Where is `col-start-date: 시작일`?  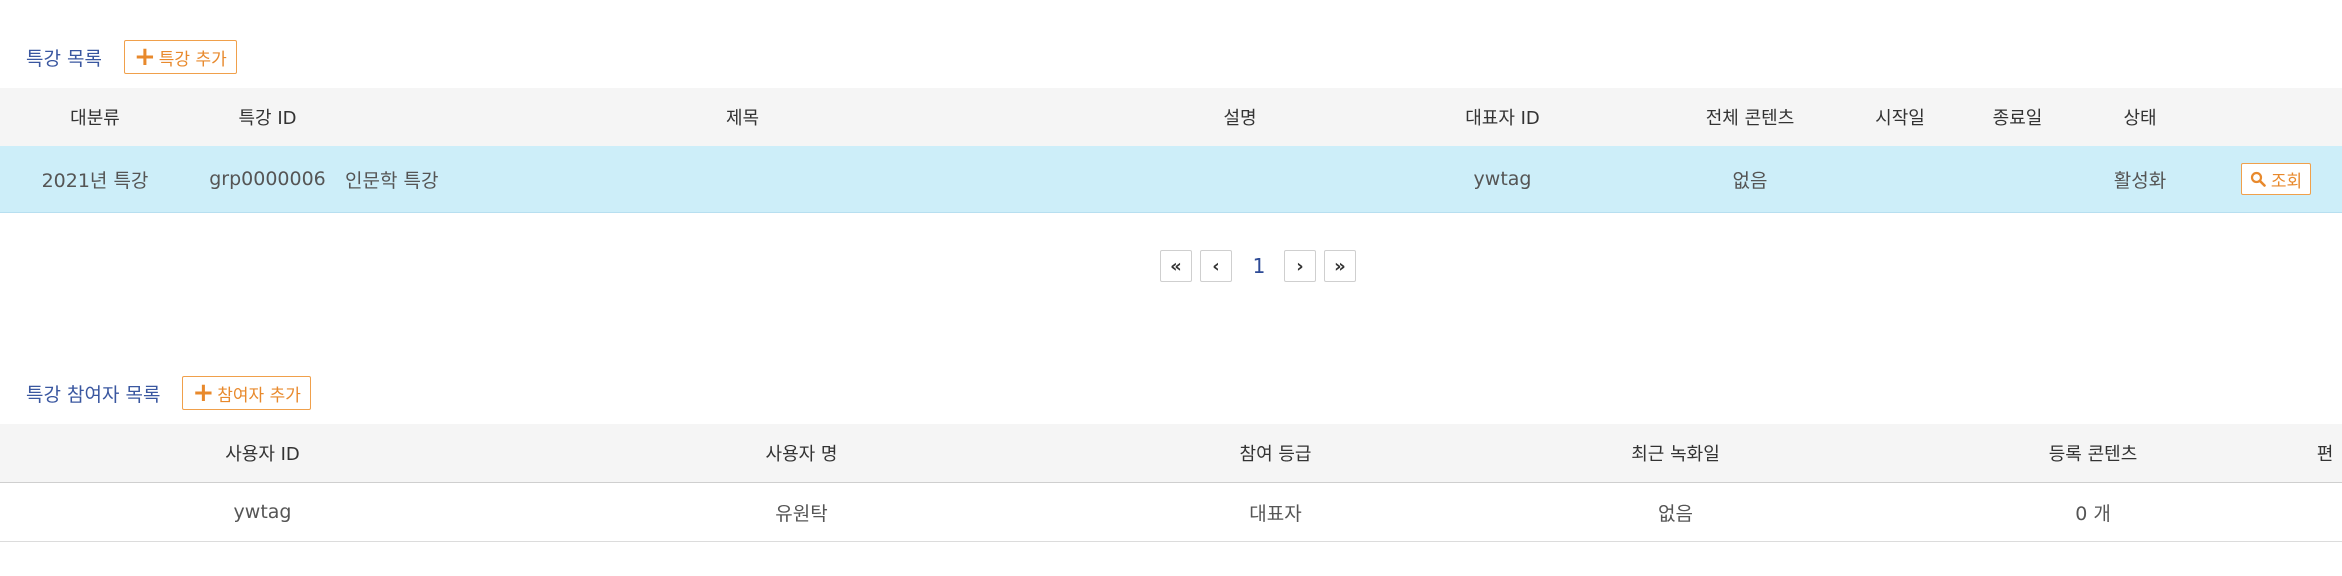
col-start-date: 시작일 is located at coordinates (1900, 117).